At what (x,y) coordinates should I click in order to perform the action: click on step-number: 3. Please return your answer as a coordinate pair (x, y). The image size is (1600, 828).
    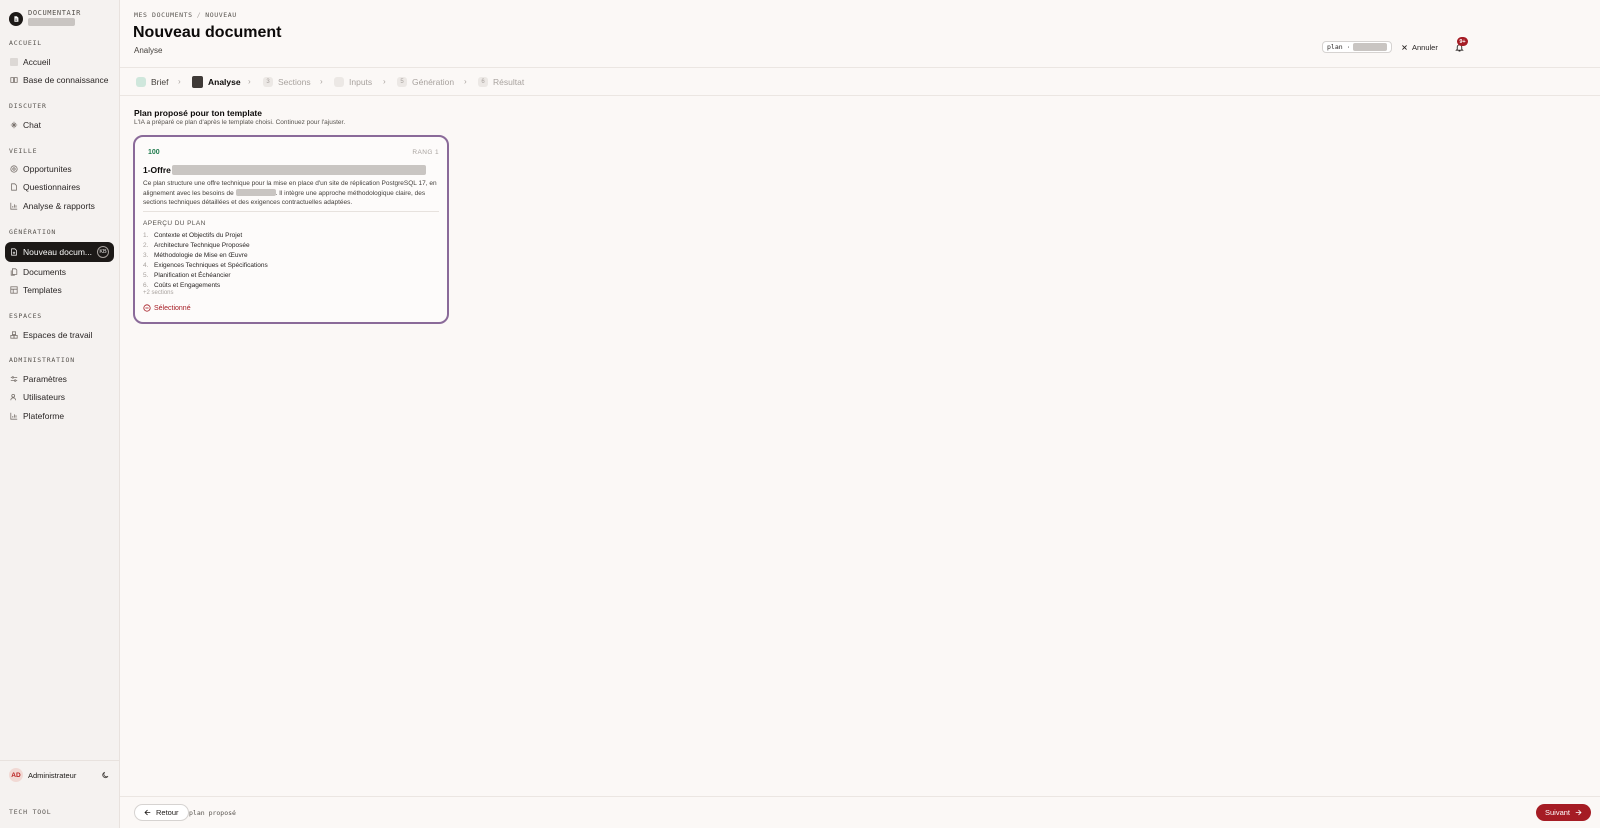
    Looking at the image, I should click on (268, 82).